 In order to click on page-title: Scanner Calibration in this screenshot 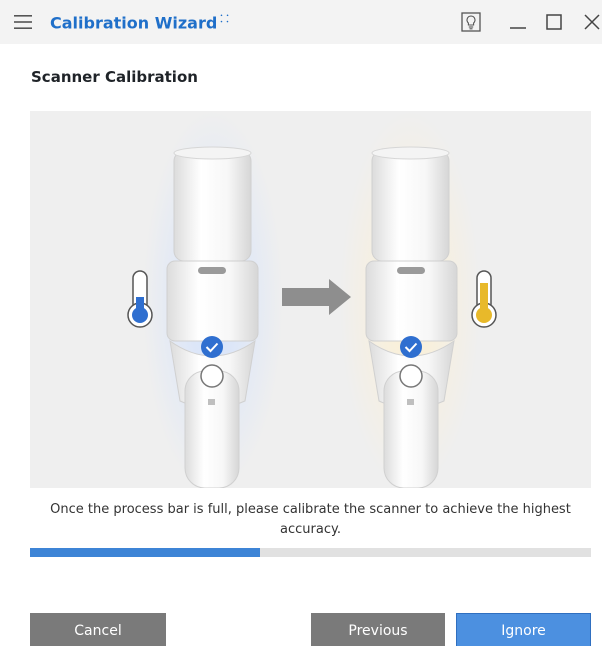, I will do `click(114, 77)`.